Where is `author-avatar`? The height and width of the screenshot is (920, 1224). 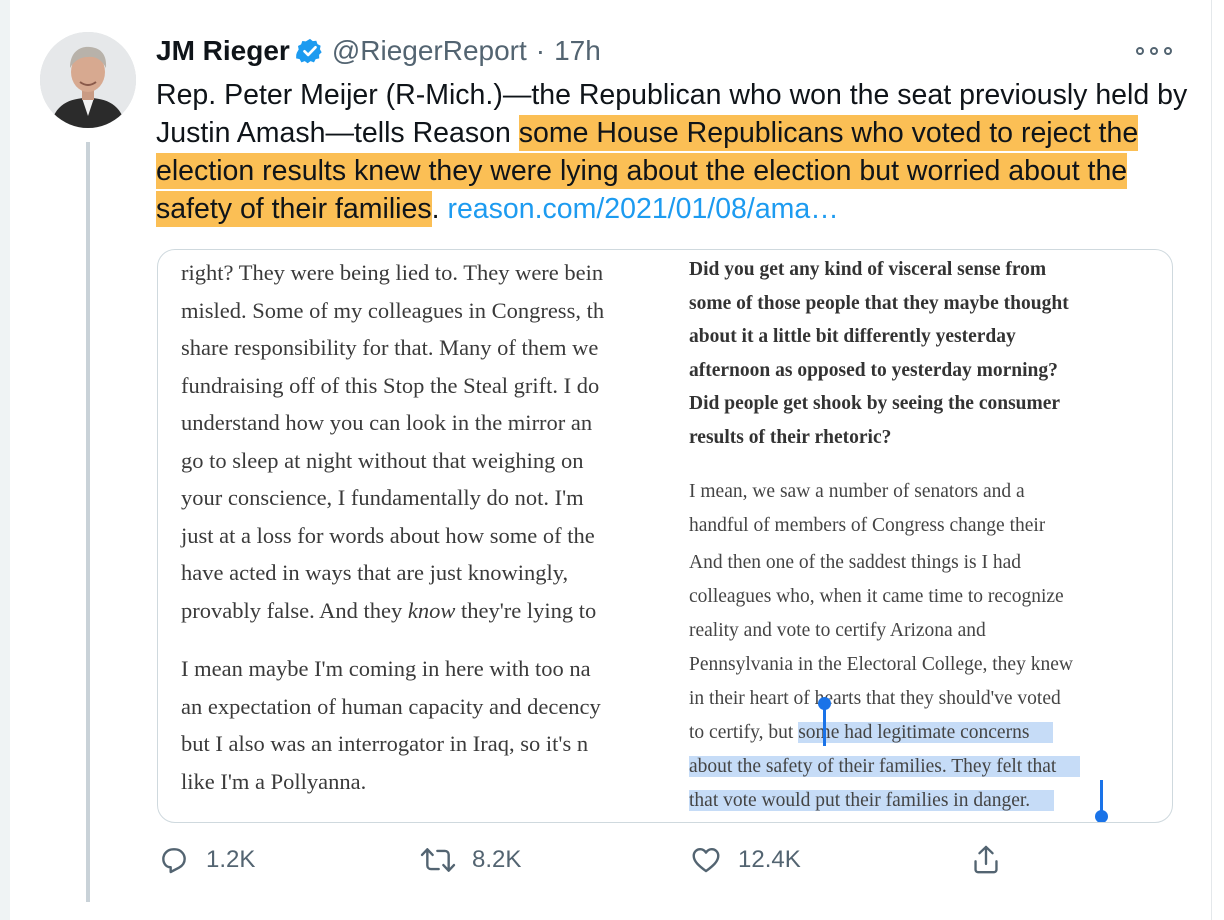
author-avatar is located at coordinates (88, 80).